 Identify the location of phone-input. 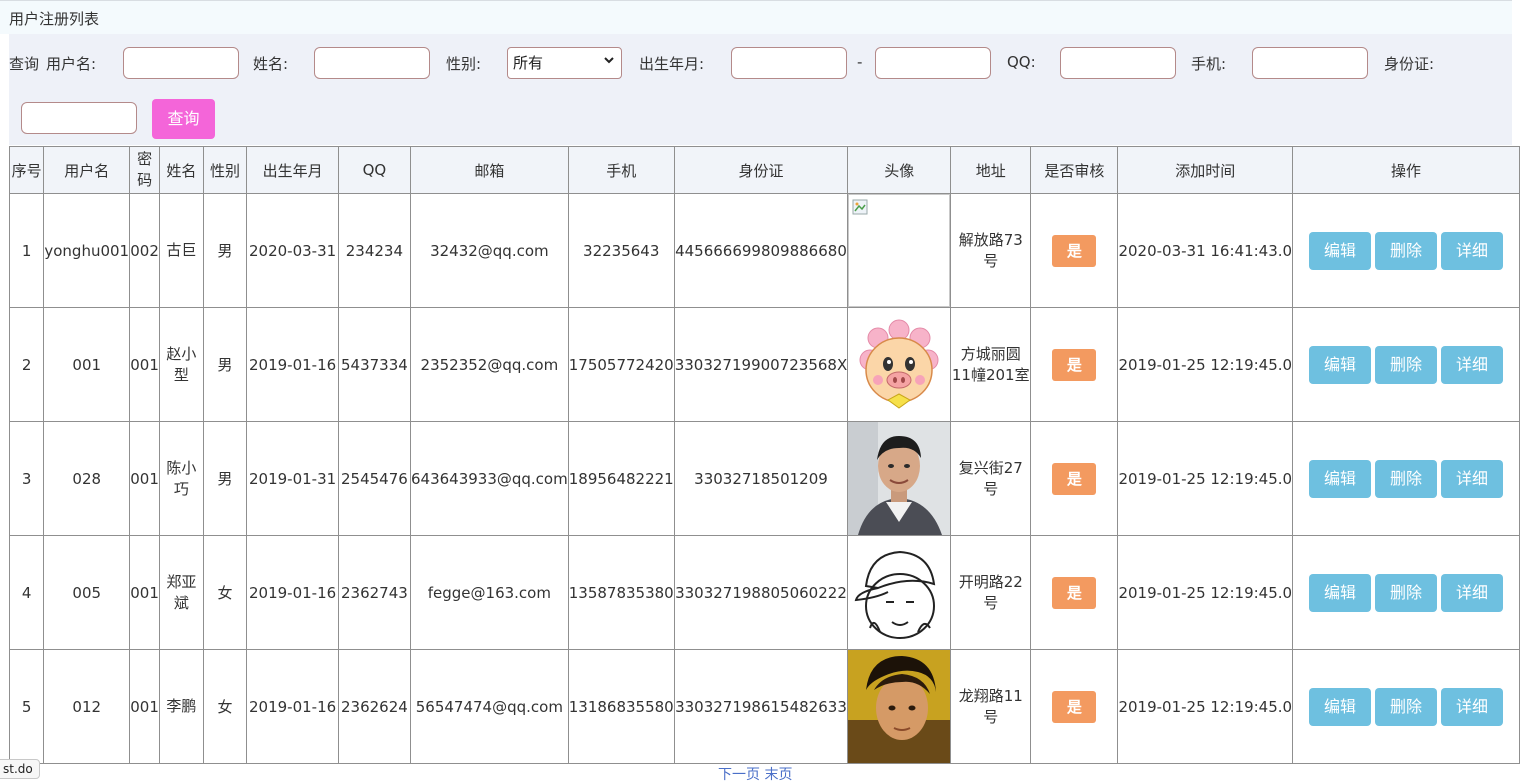
(1310, 63).